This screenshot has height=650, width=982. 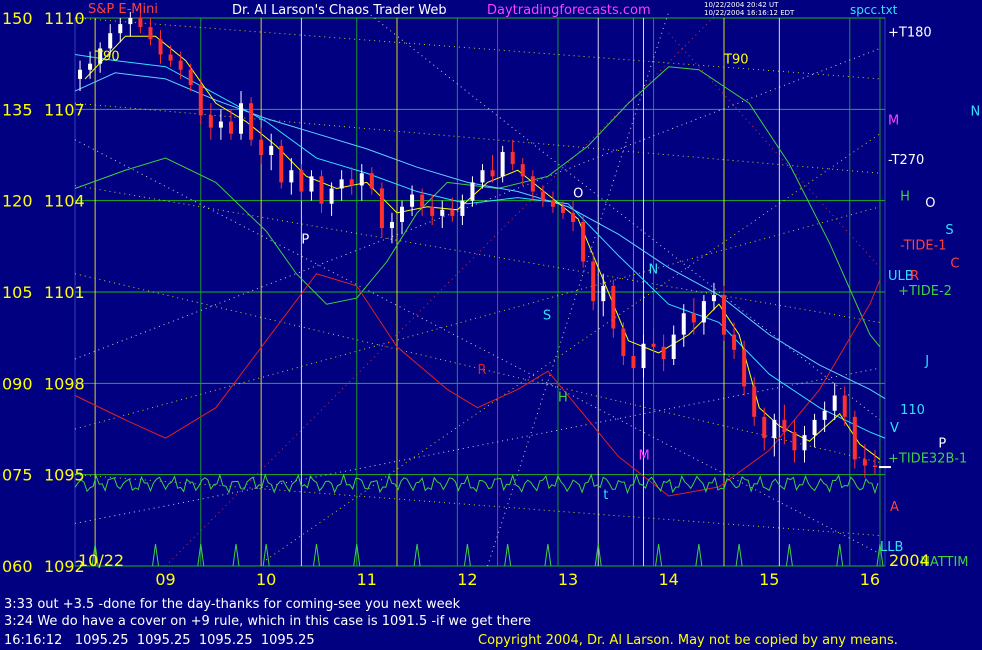 What do you see at coordinates (101, 560) in the screenshot?
I see `start-date-label: 10/22` at bounding box center [101, 560].